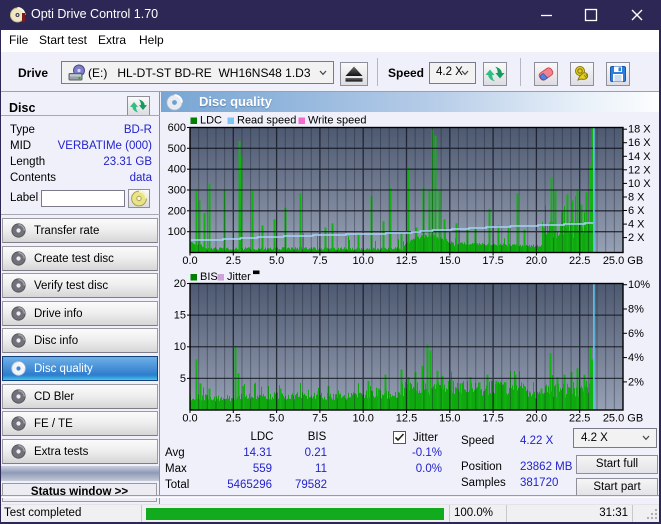 This screenshot has width=661, height=524. Describe the element at coordinates (180, 347) in the screenshot. I see `svg-text: 10` at that location.